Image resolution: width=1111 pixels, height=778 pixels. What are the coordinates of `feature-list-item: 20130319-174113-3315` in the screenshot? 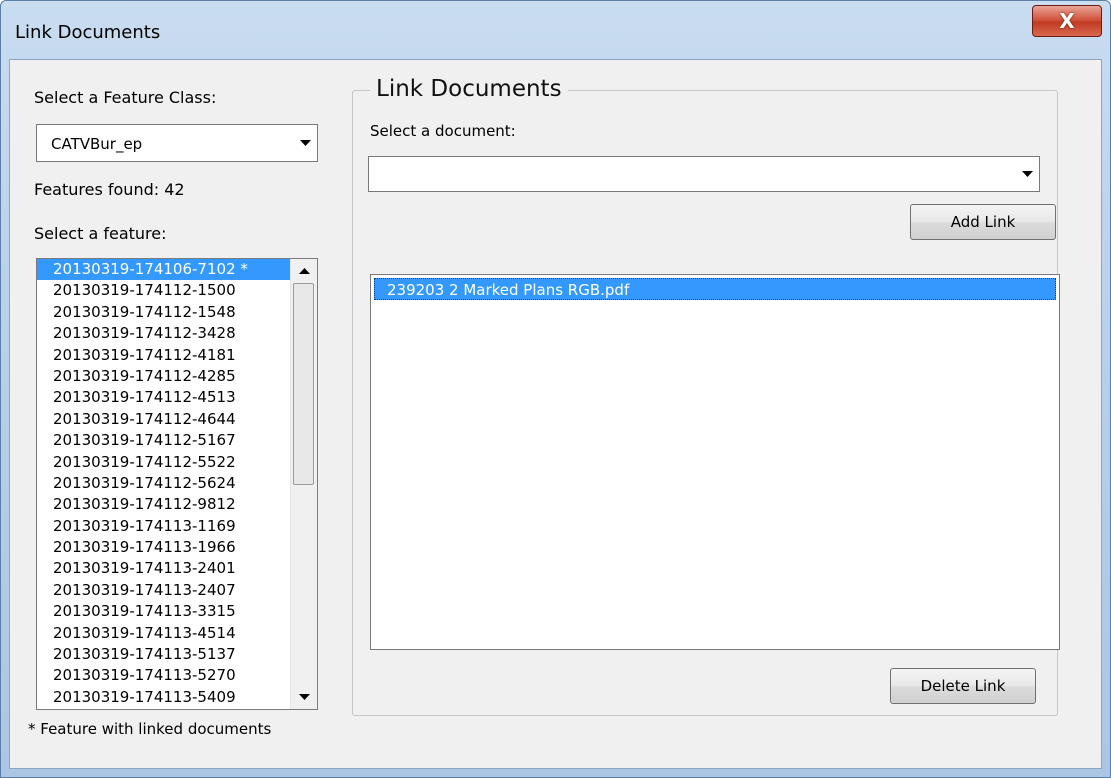 It's located at (177, 611).